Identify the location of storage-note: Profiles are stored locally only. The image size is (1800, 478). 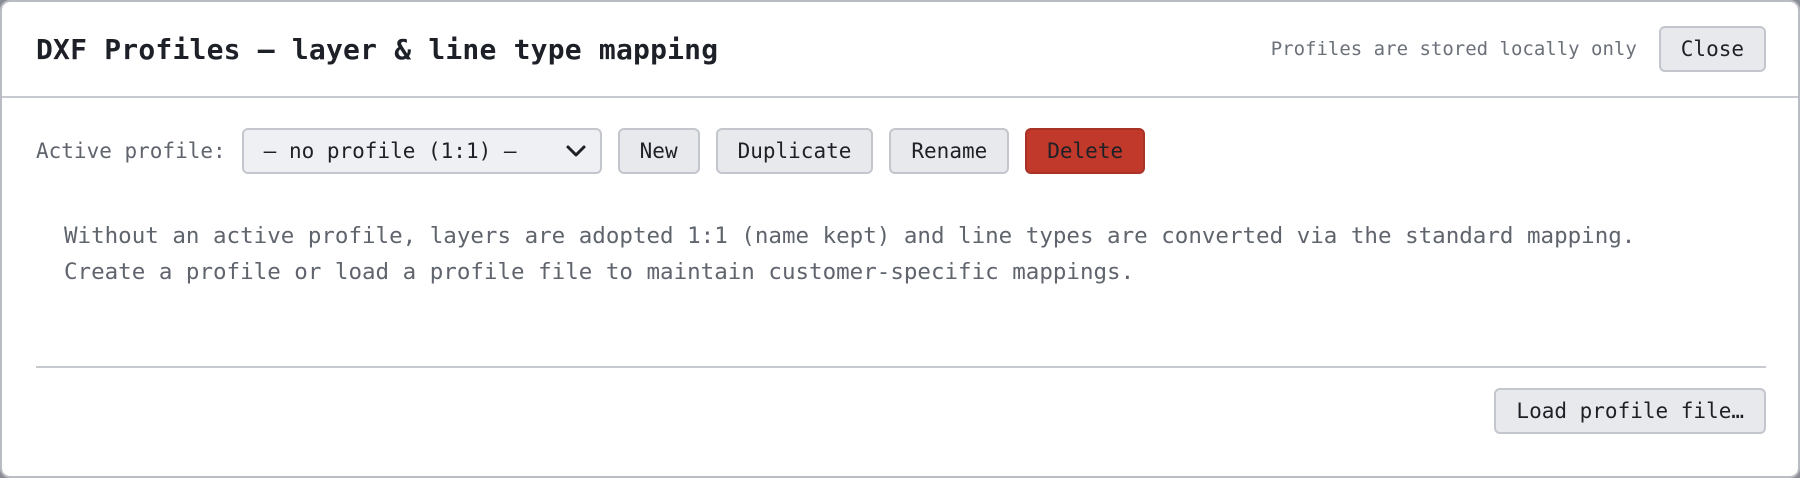
(1453, 49).